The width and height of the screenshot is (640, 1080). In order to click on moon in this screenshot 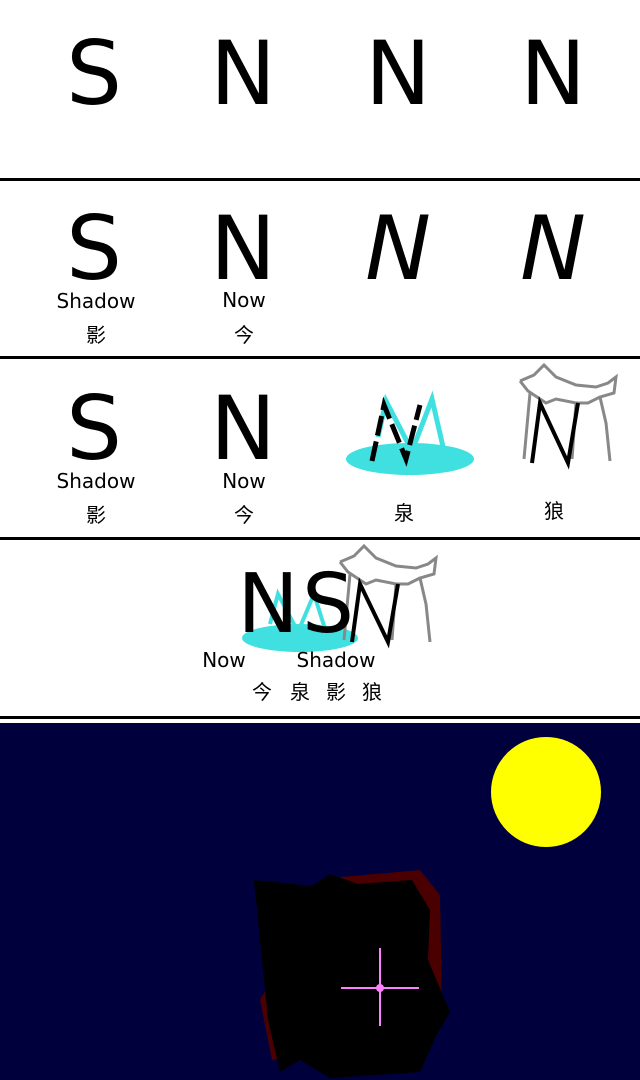, I will do `click(546, 792)`.